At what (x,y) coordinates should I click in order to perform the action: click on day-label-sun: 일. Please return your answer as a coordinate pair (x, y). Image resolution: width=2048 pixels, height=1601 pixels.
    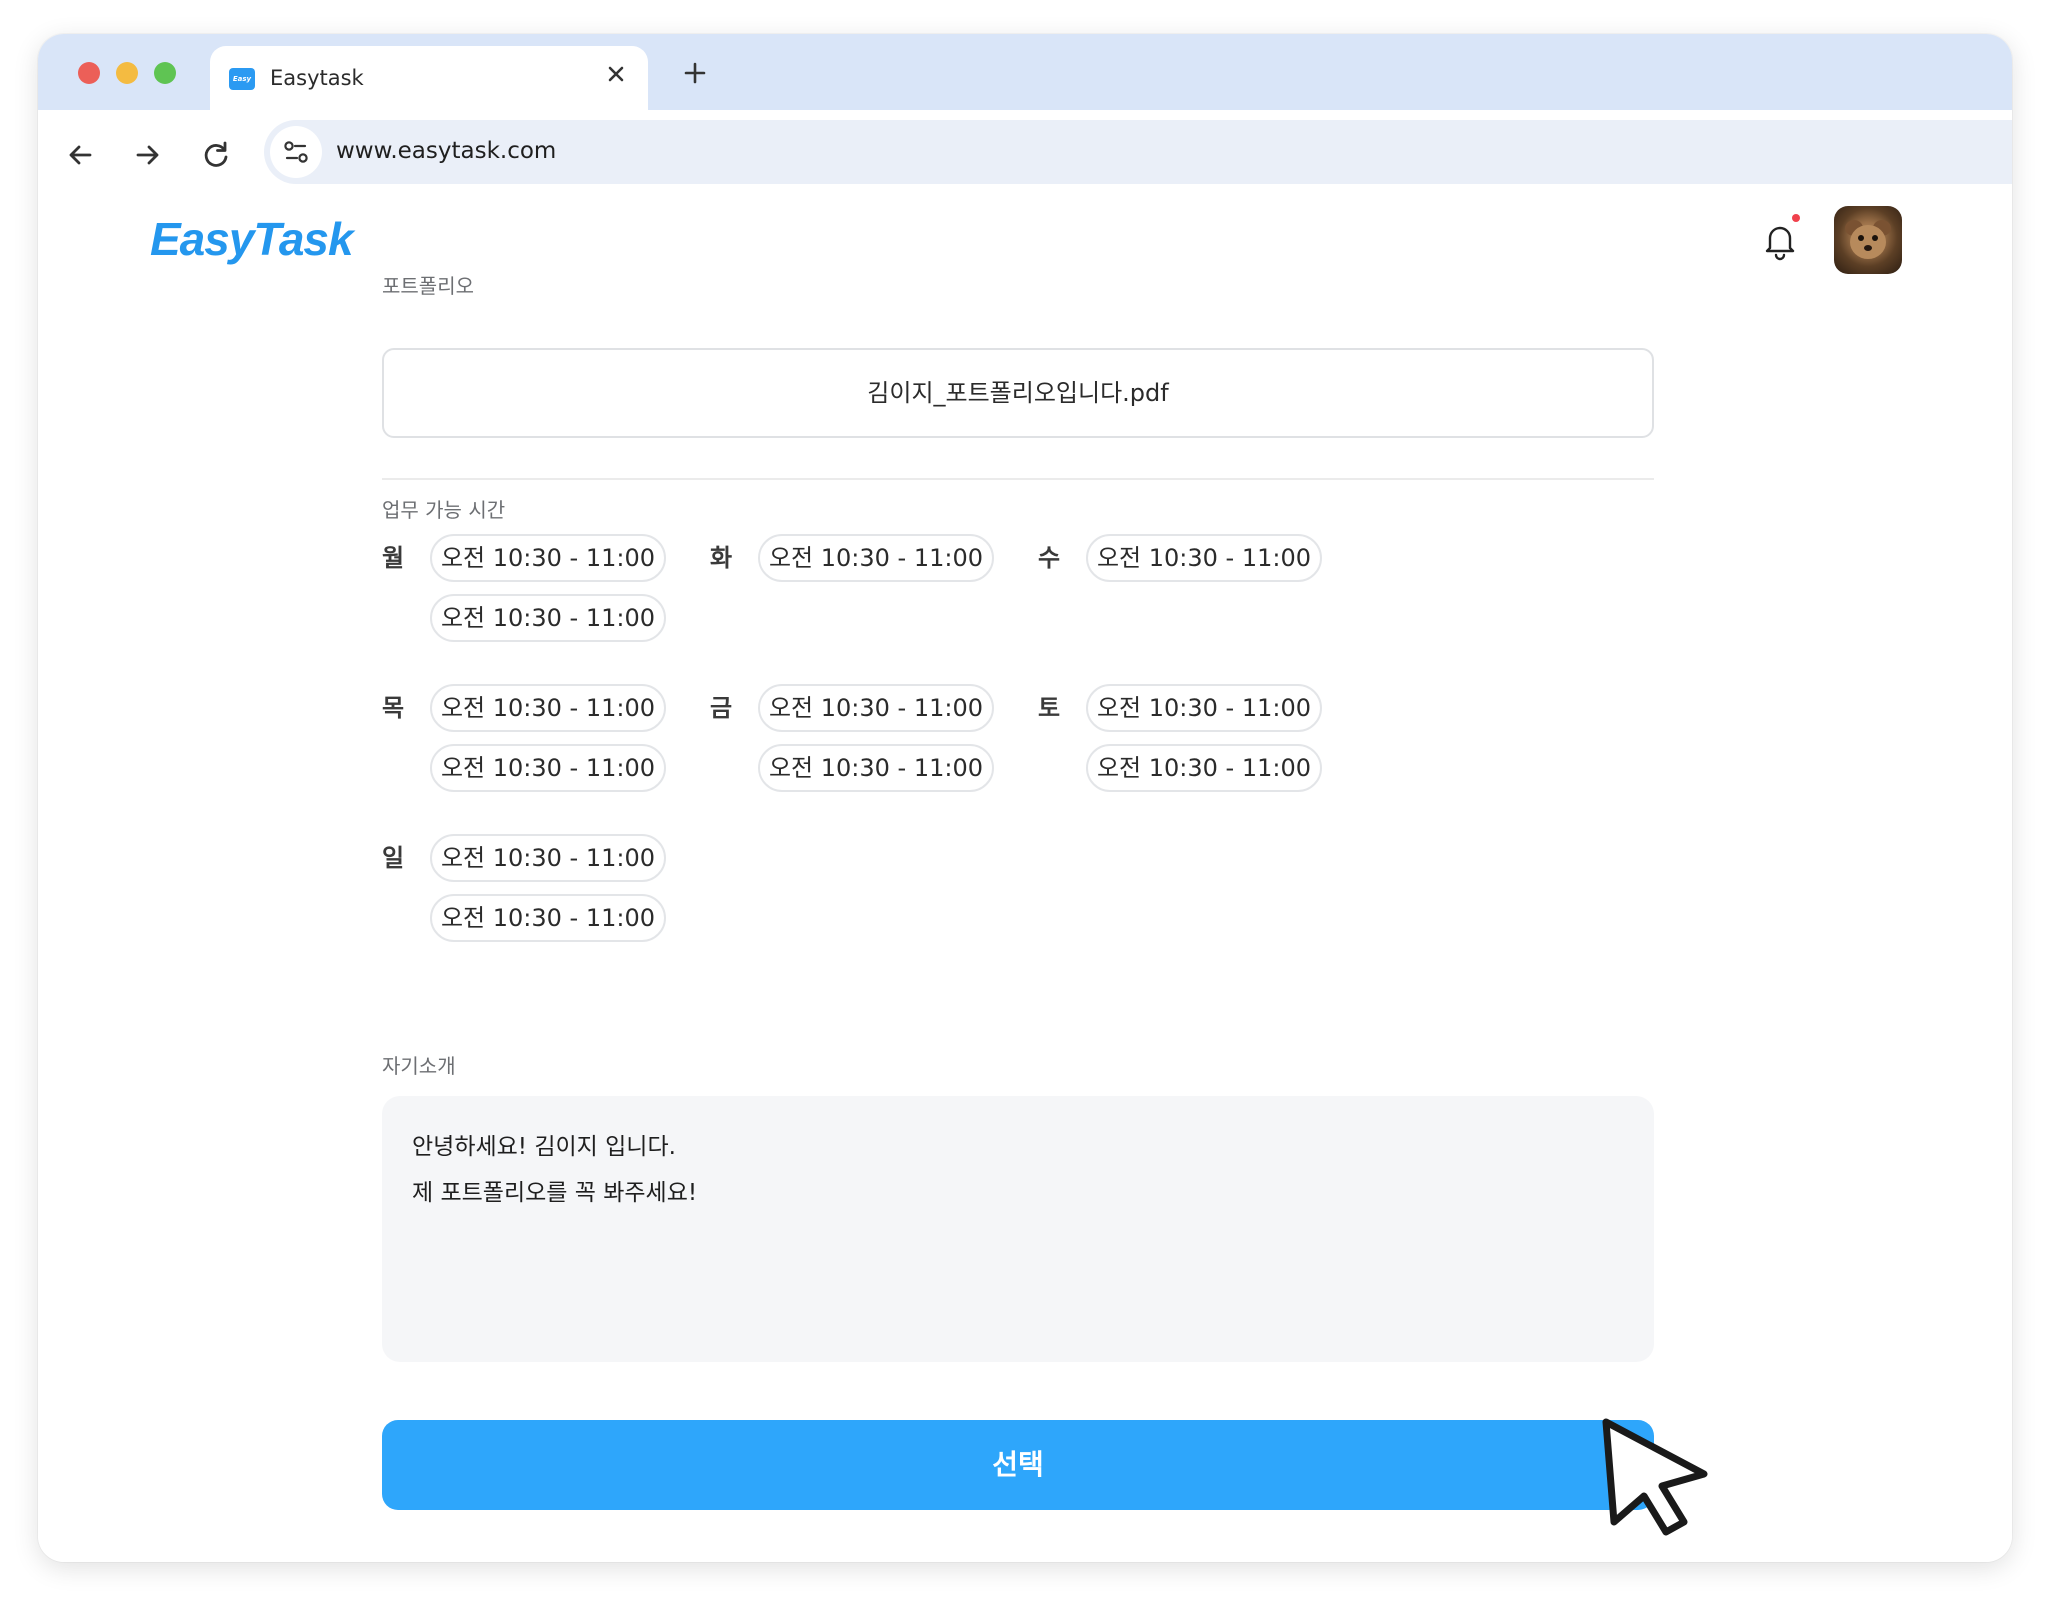
    Looking at the image, I should click on (393, 858).